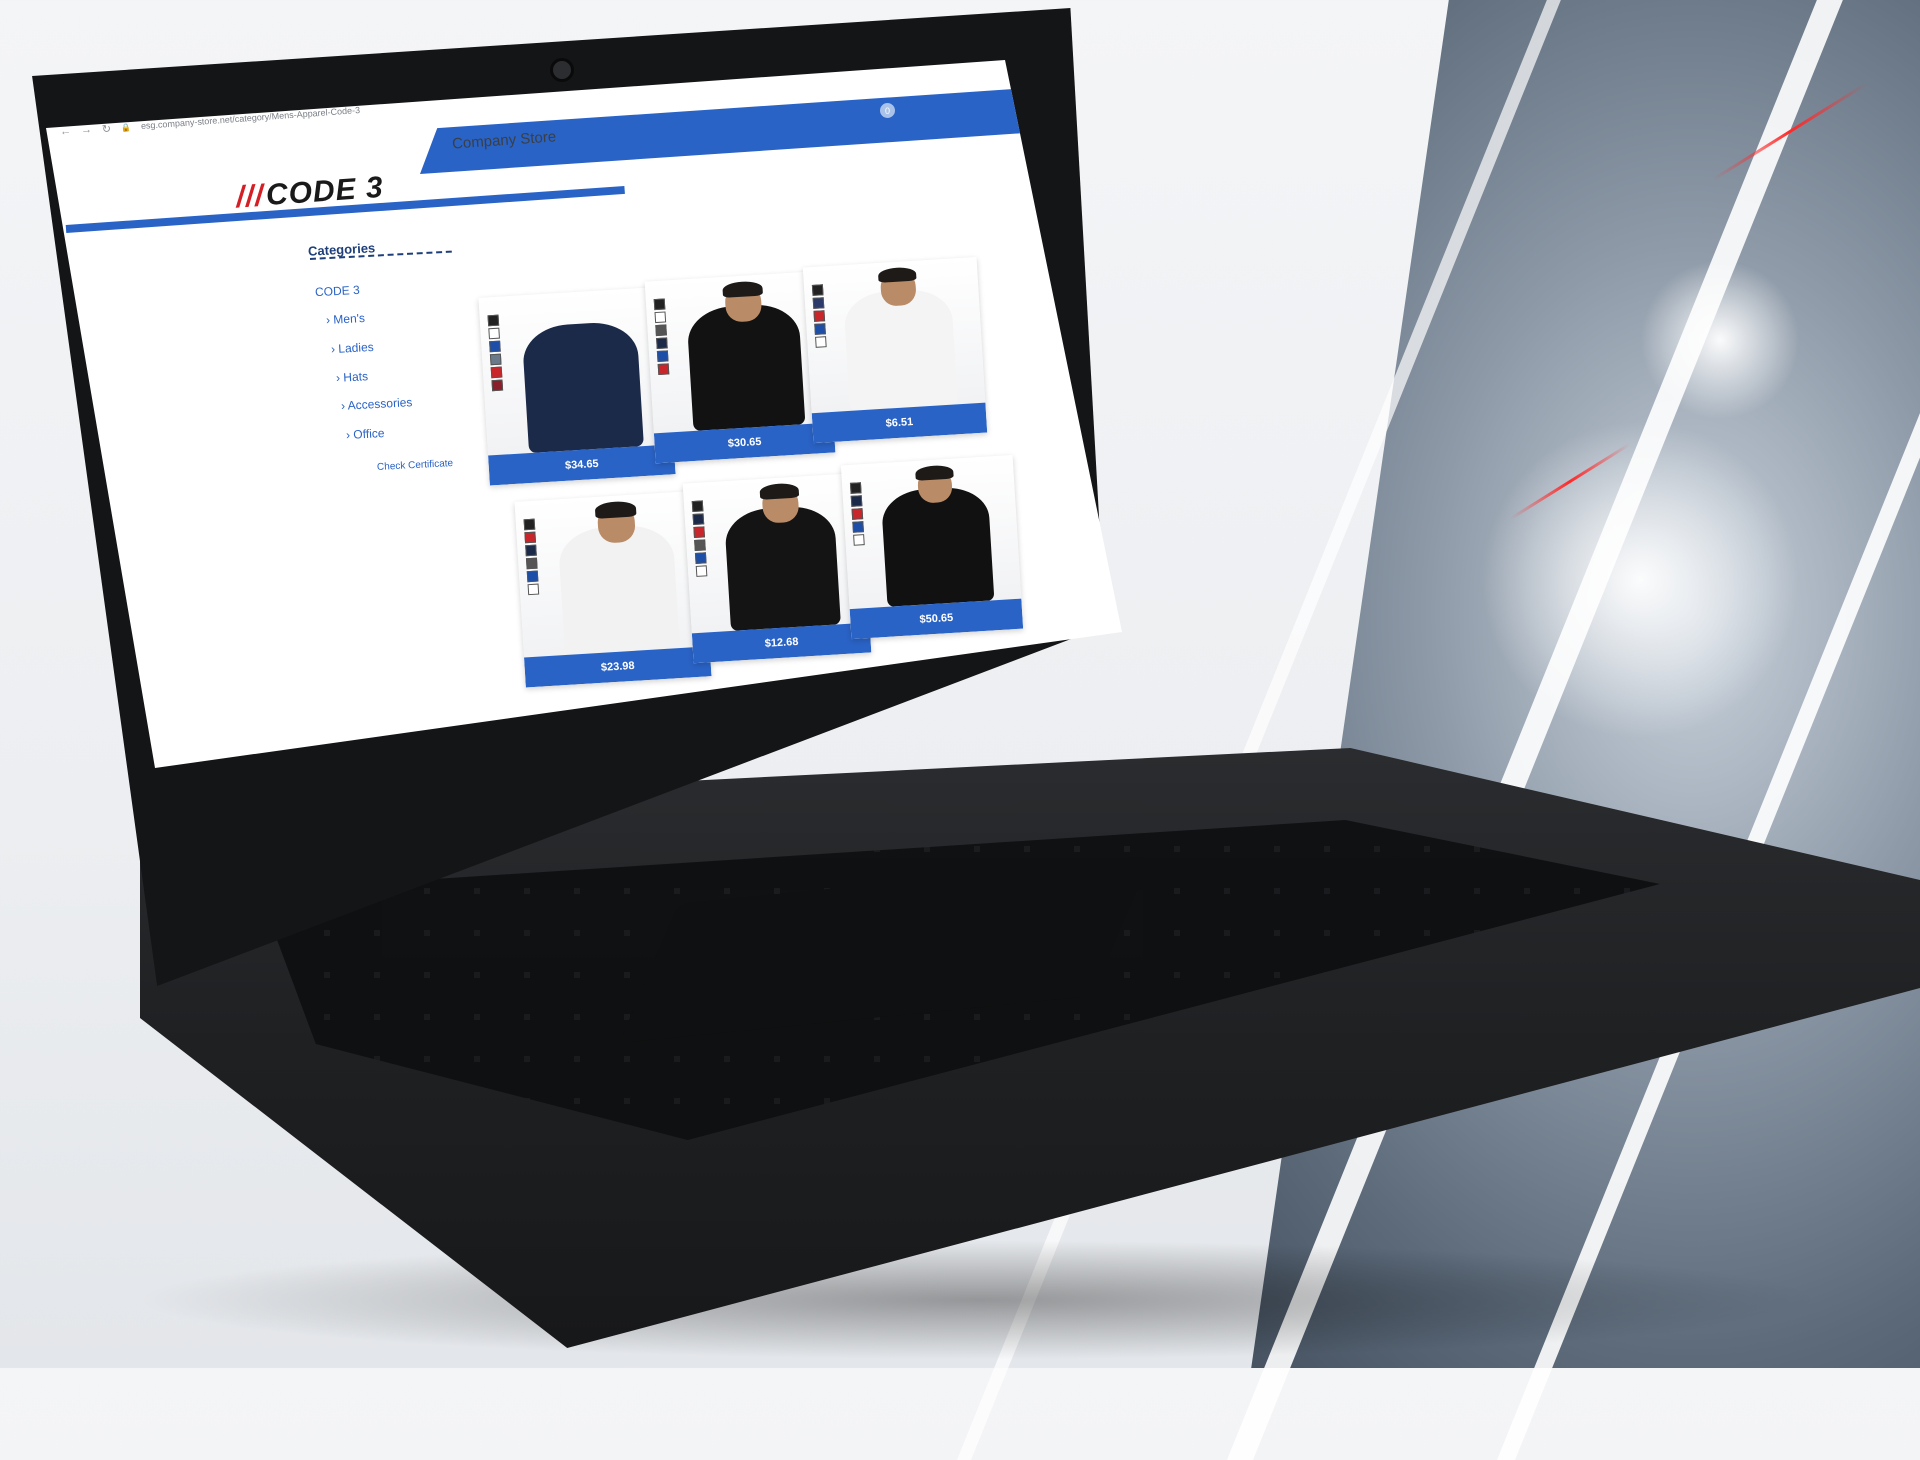 The width and height of the screenshot is (1920, 1460). Describe the element at coordinates (887, 110) in the screenshot. I see `cart-count-badge: 0` at that location.